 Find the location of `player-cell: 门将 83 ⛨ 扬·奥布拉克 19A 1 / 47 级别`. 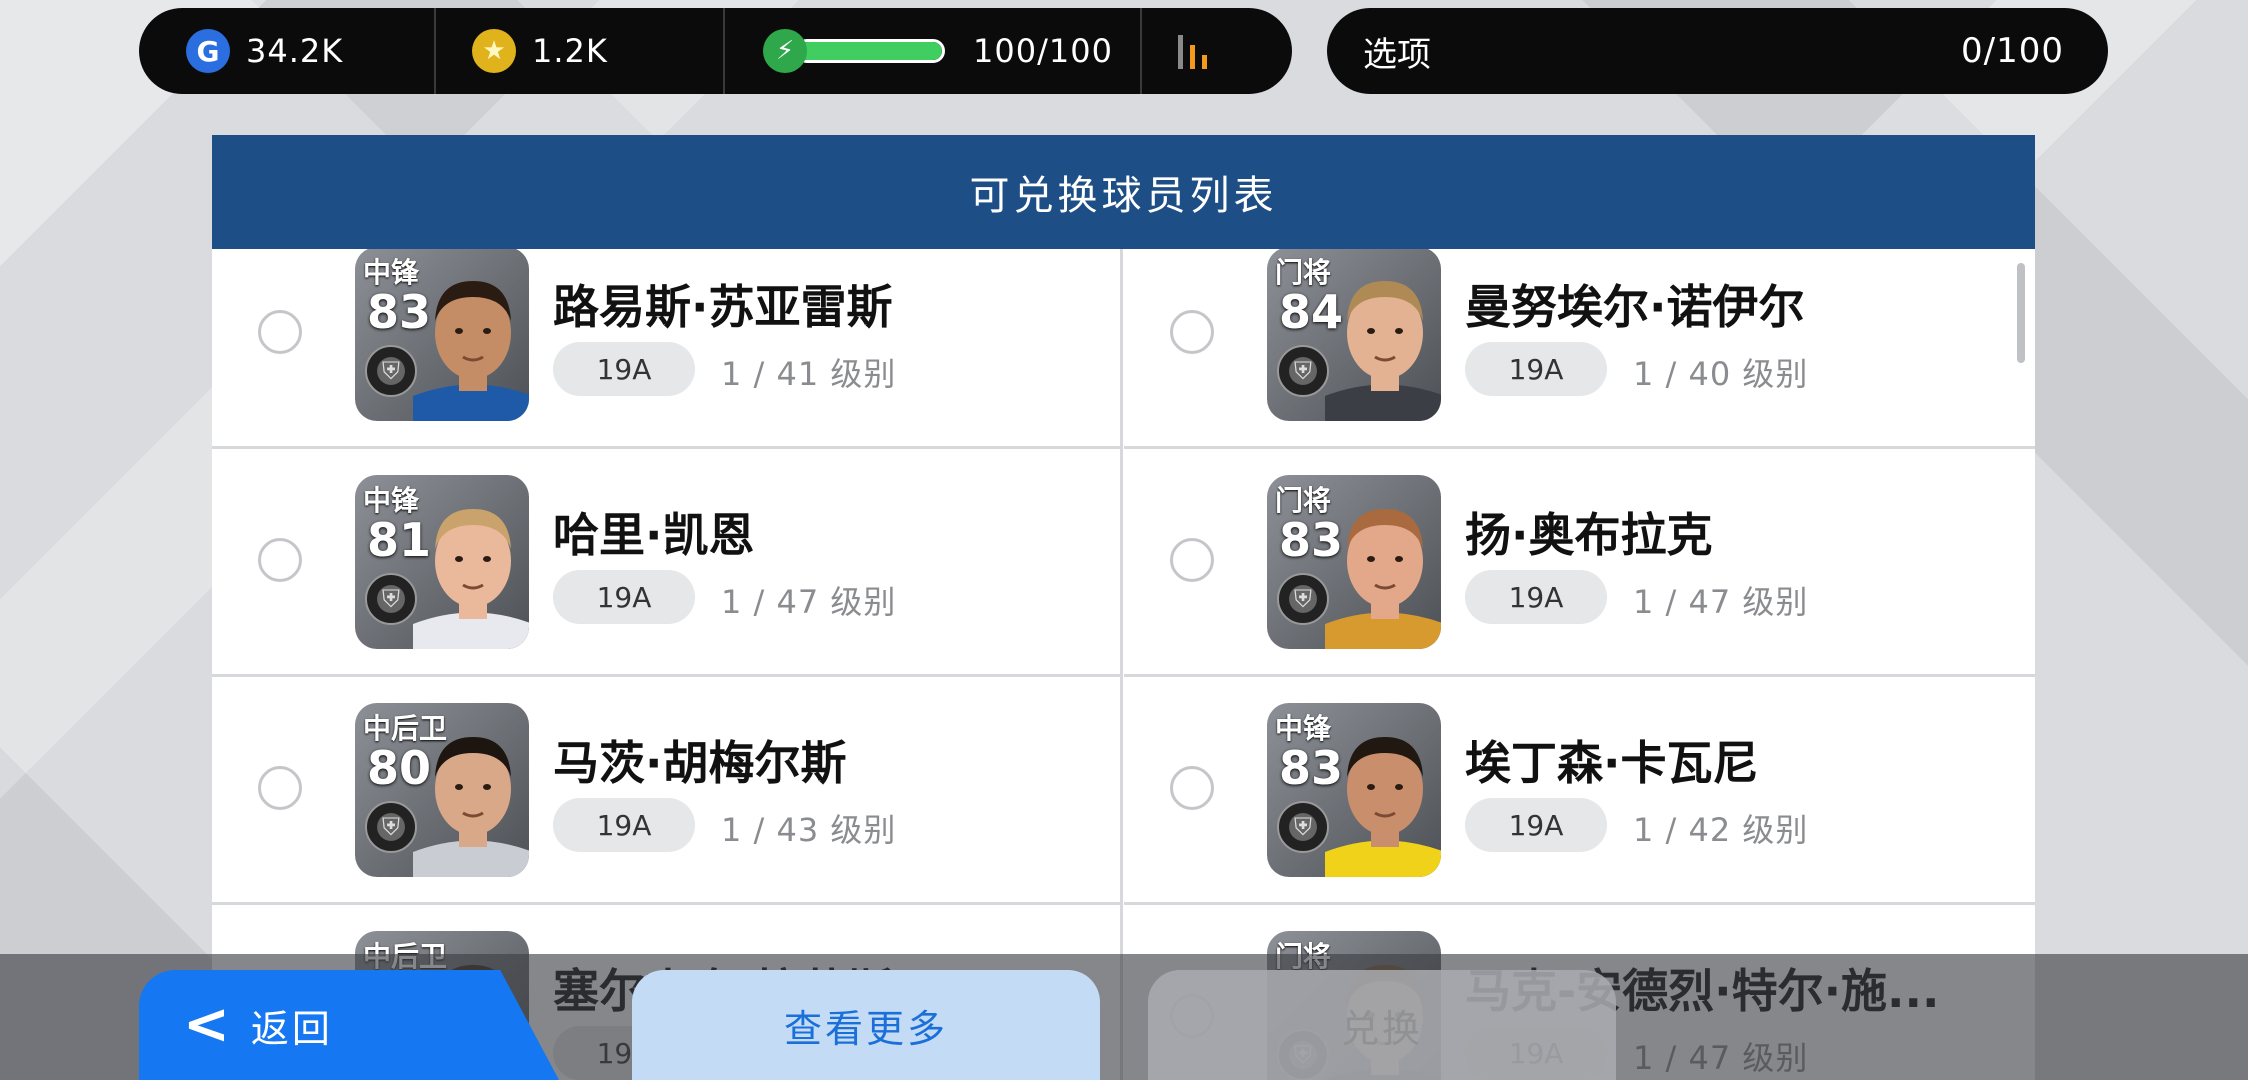

player-cell: 门将 83 ⛨ 扬·奥布拉克 19A 1 / 47 级别 is located at coordinates (1579, 563).